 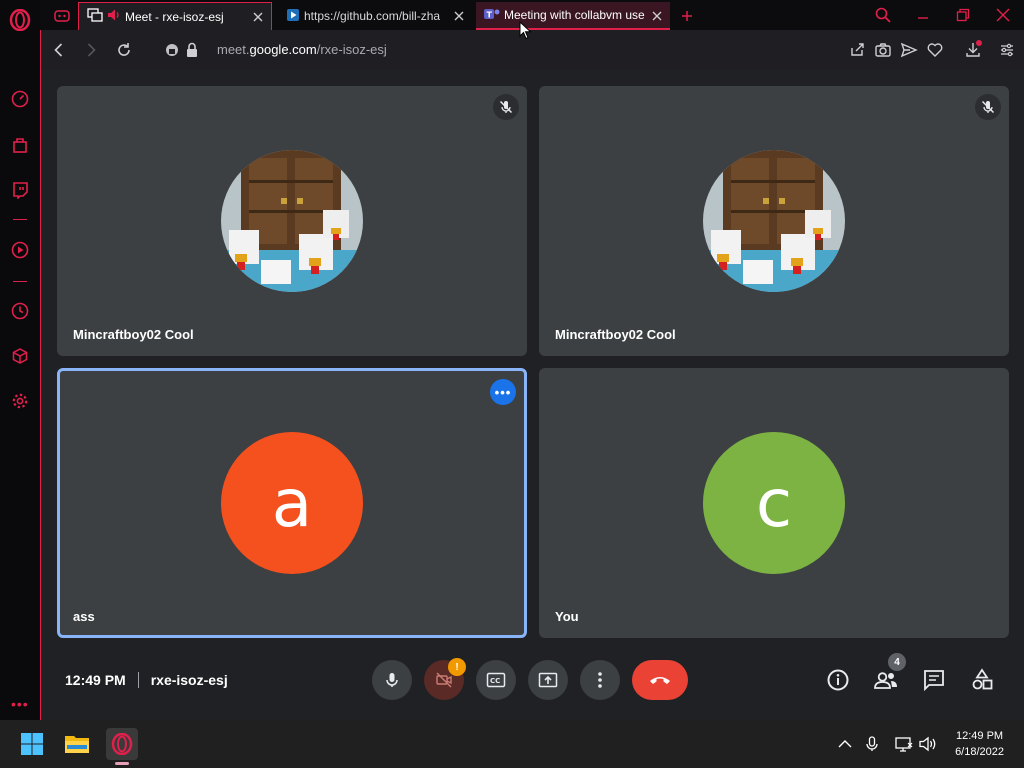 I want to click on camera-off-button: !, so click(x=445, y=679).